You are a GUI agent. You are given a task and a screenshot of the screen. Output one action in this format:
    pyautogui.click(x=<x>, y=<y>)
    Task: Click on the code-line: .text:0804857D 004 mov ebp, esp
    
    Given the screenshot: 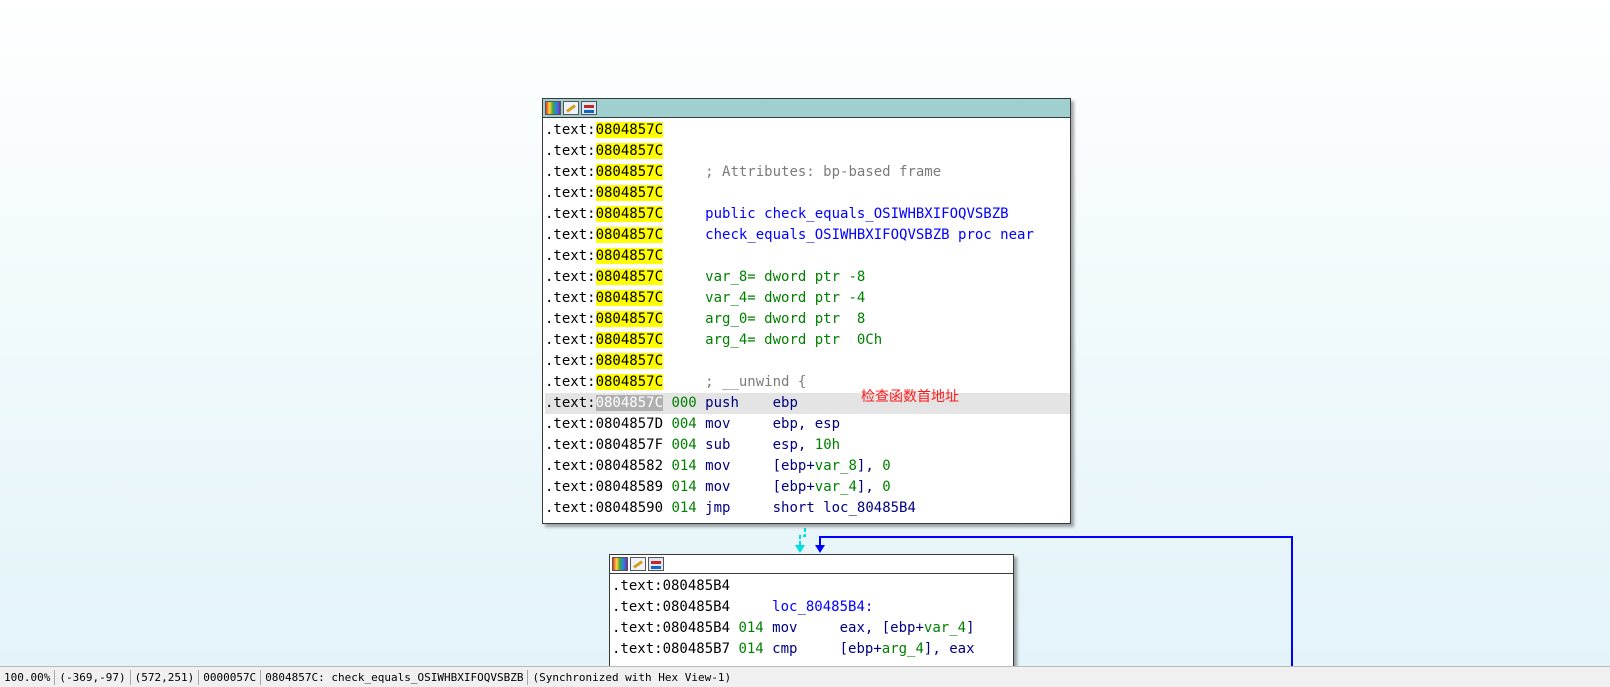 What is the action you would take?
    pyautogui.click(x=807, y=424)
    